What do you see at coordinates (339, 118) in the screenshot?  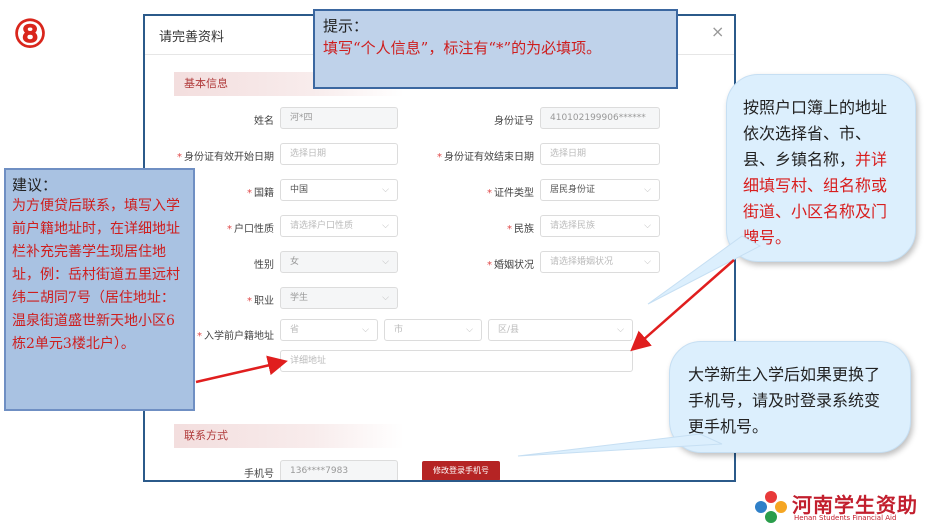 I see `name-field: 河*四` at bounding box center [339, 118].